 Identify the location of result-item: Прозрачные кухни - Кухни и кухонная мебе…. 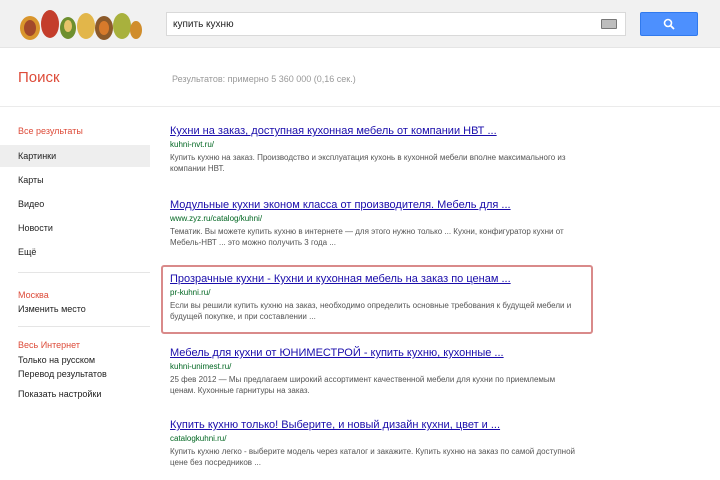
(375, 297).